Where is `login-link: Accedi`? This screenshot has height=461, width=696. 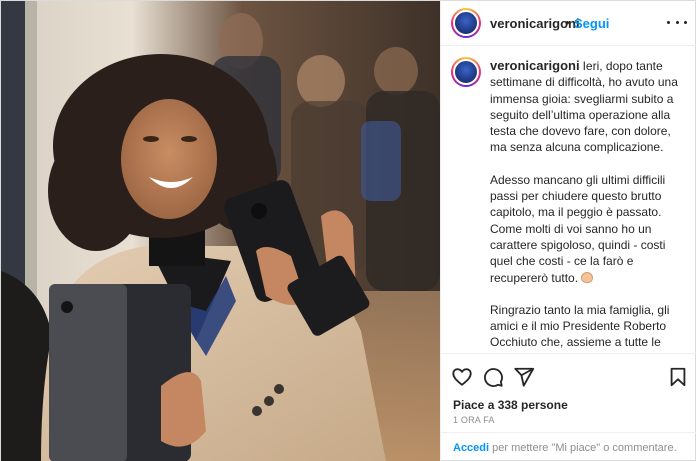 login-link: Accedi is located at coordinates (471, 448).